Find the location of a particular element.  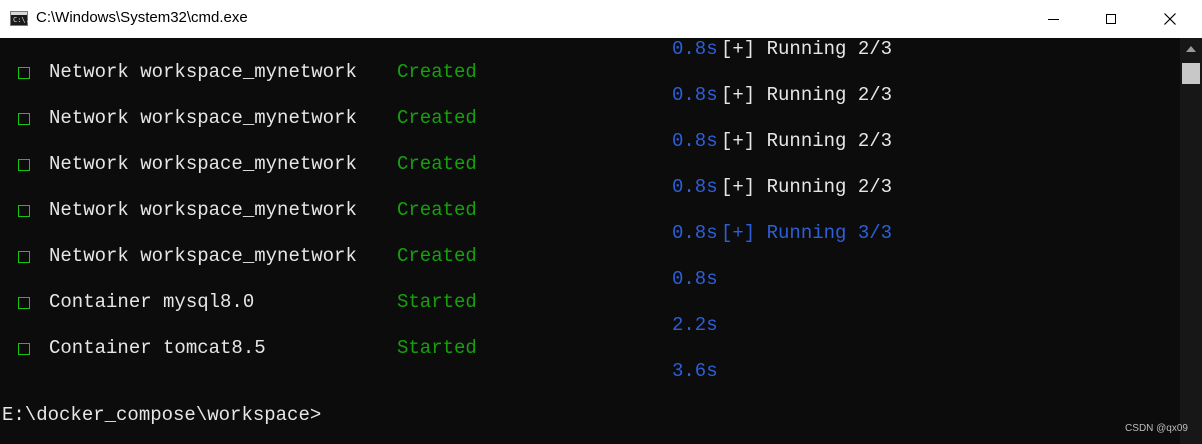

close-icon is located at coordinates (1170, 19).